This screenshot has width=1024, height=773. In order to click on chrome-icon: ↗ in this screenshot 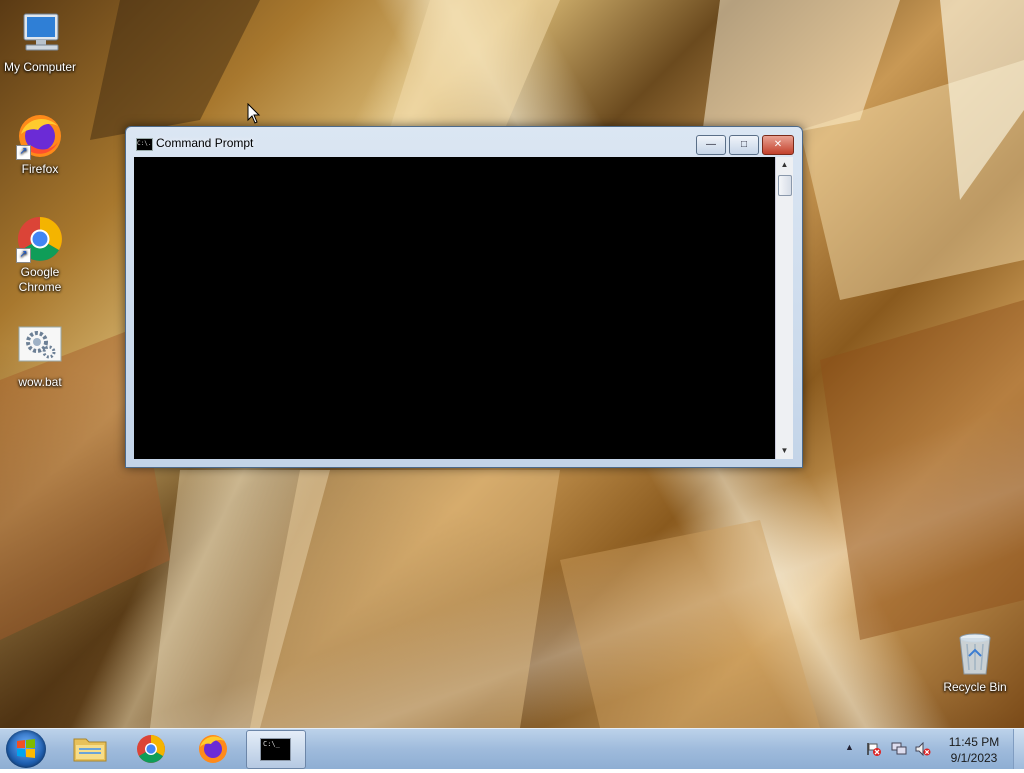, I will do `click(40, 239)`.